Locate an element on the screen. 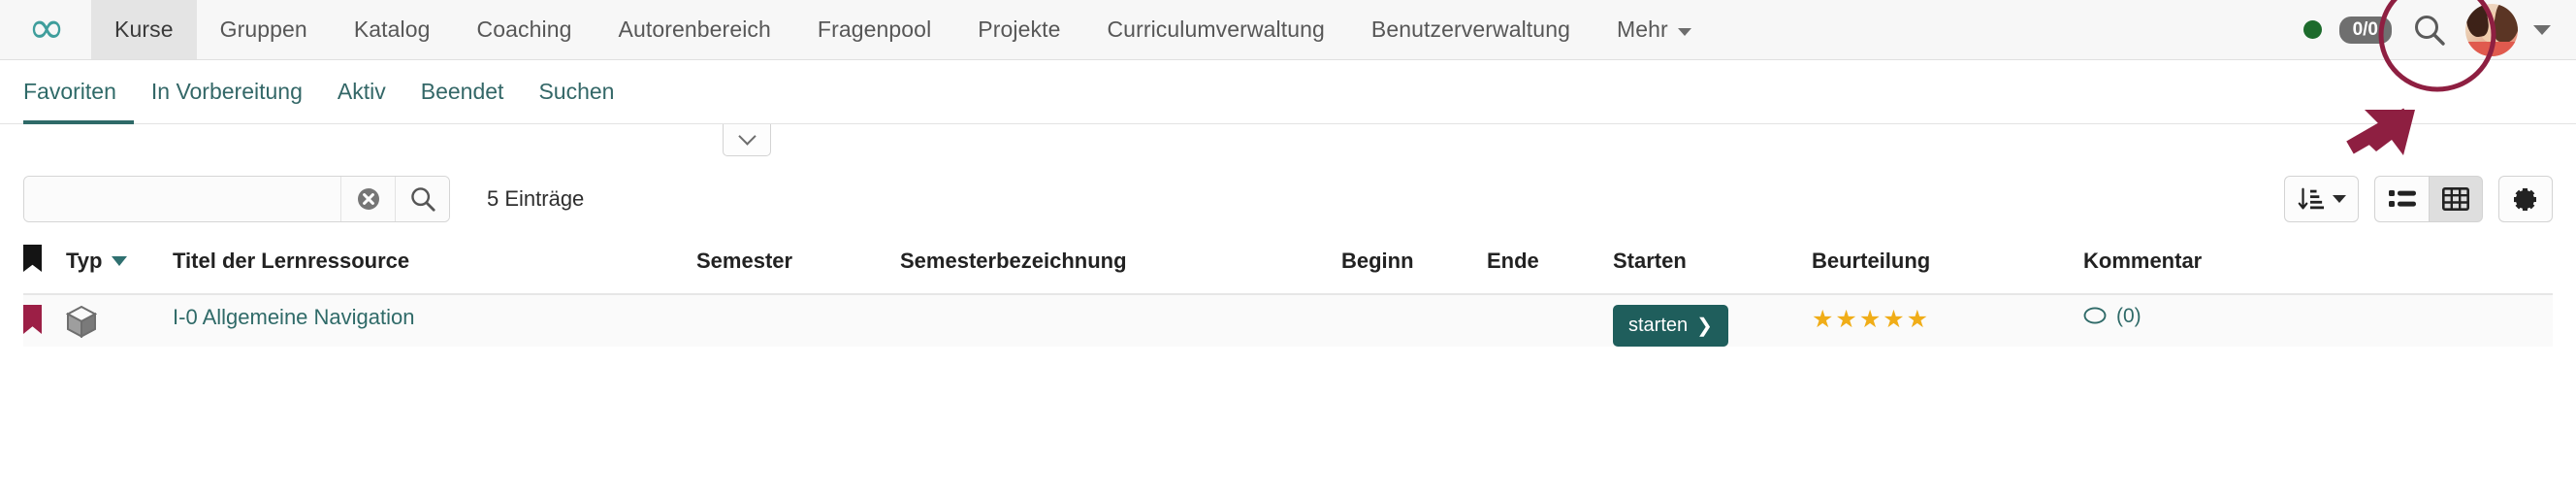 The width and height of the screenshot is (2576, 499). online-status-dot is located at coordinates (2312, 29).